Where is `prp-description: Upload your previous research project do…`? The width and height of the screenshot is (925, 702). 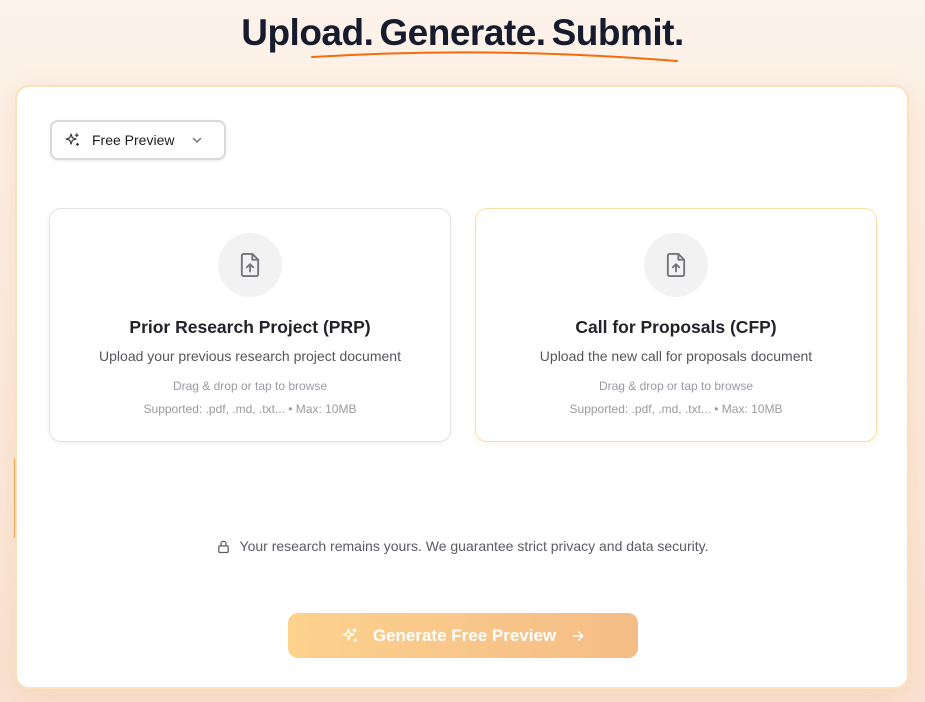
prp-description: Upload your previous research project do… is located at coordinates (250, 356).